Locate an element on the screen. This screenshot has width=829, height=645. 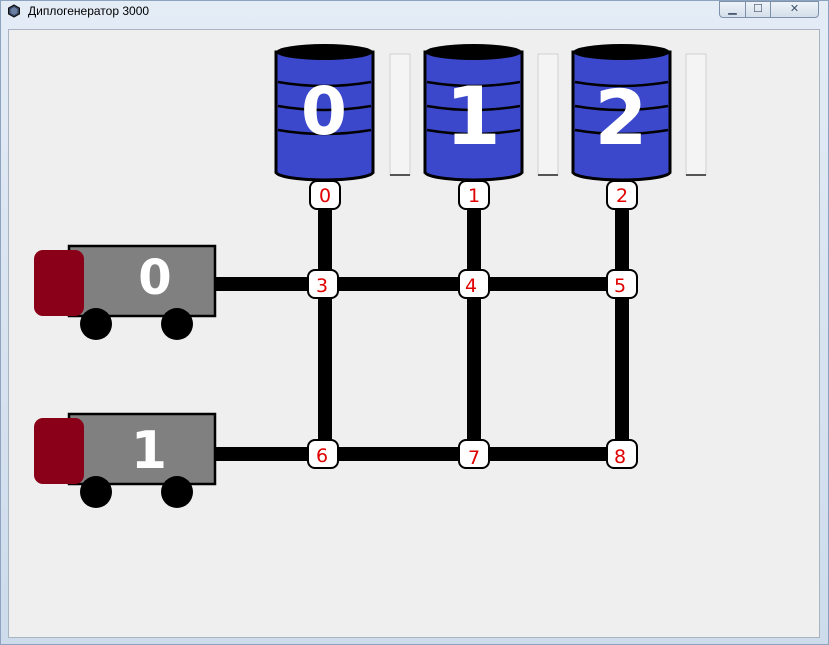
node-label: 3 is located at coordinates (322, 286).